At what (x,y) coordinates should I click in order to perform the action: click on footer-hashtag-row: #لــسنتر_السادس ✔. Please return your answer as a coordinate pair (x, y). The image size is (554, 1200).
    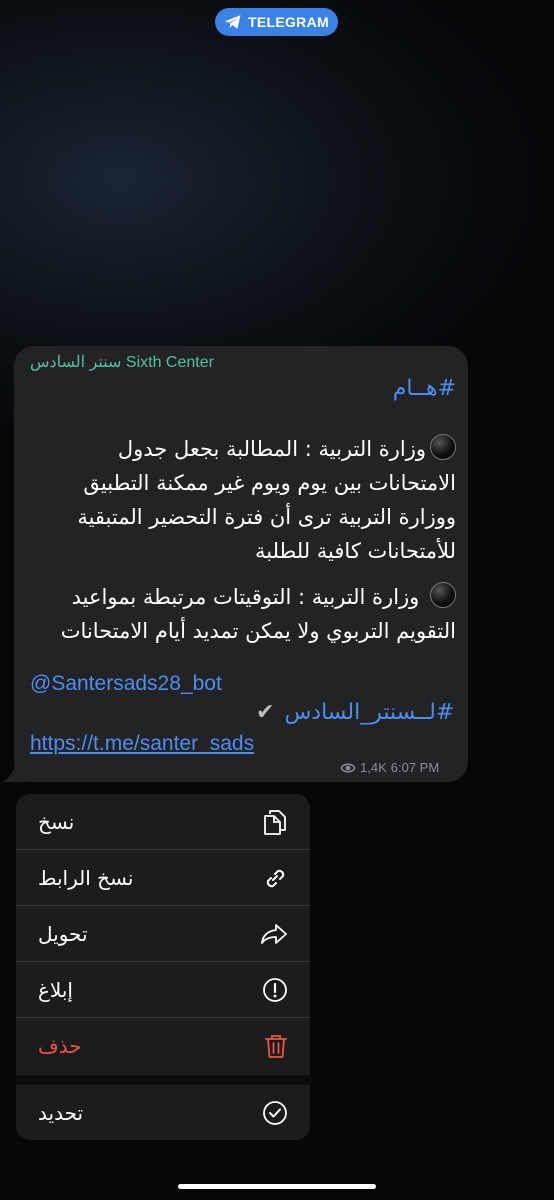
    Looking at the image, I should click on (355, 712).